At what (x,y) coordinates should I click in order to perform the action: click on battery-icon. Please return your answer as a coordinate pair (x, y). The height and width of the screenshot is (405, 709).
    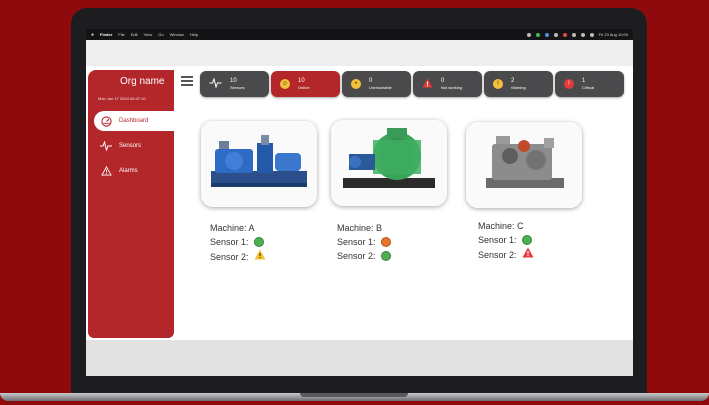
    Looking at the image, I should click on (573, 34).